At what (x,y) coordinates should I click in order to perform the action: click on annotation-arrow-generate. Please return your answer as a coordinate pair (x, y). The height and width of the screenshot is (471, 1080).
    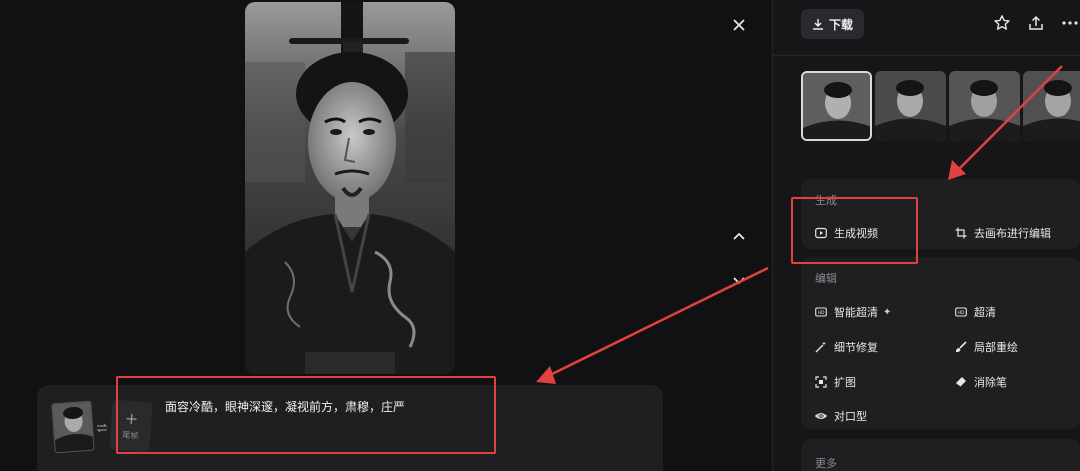
    Looking at the image, I should click on (1010, 118).